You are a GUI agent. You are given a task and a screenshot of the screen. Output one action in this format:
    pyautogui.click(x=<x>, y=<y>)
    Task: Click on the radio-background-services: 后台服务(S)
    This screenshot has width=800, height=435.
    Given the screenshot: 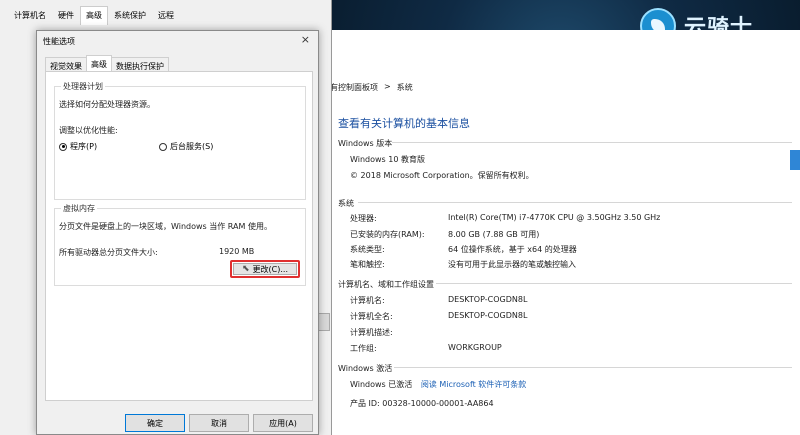 What is the action you would take?
    pyautogui.click(x=186, y=146)
    